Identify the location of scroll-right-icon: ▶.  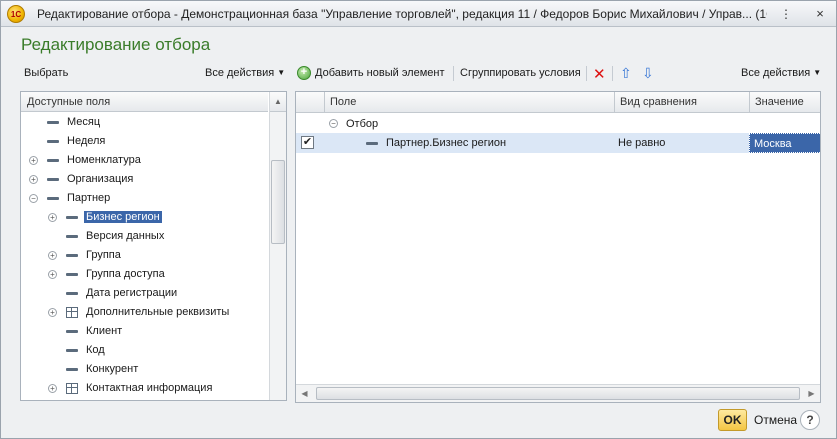
(811, 393).